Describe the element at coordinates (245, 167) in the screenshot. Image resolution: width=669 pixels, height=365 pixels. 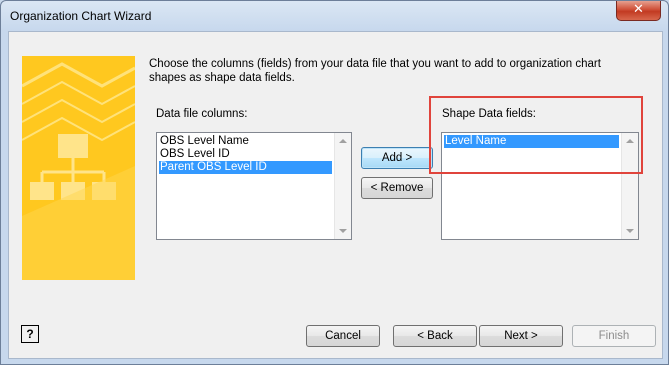
I see `list-item-selected: Parent OBS Level ID` at that location.